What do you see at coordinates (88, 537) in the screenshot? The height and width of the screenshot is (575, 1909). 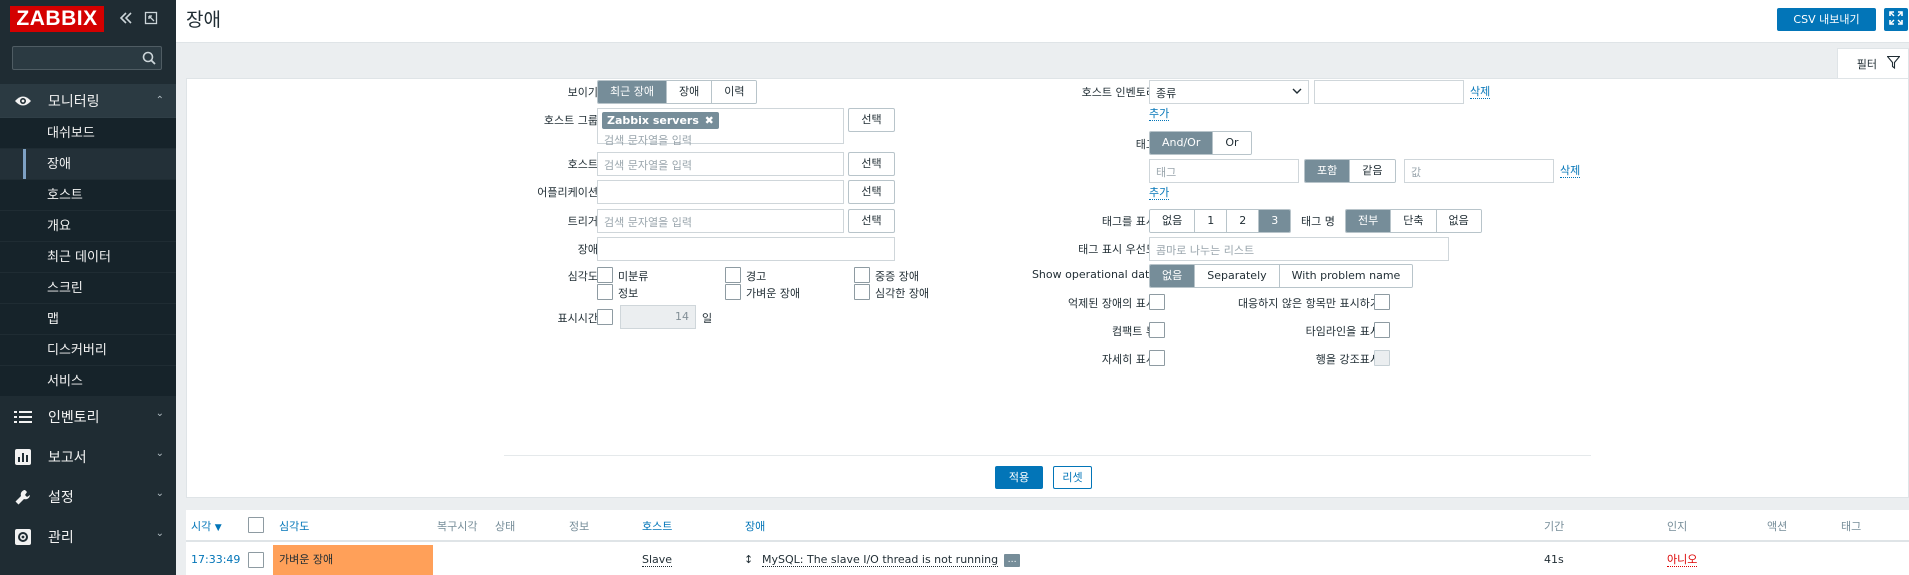 I see `menu-administration: 관리 ⌄` at bounding box center [88, 537].